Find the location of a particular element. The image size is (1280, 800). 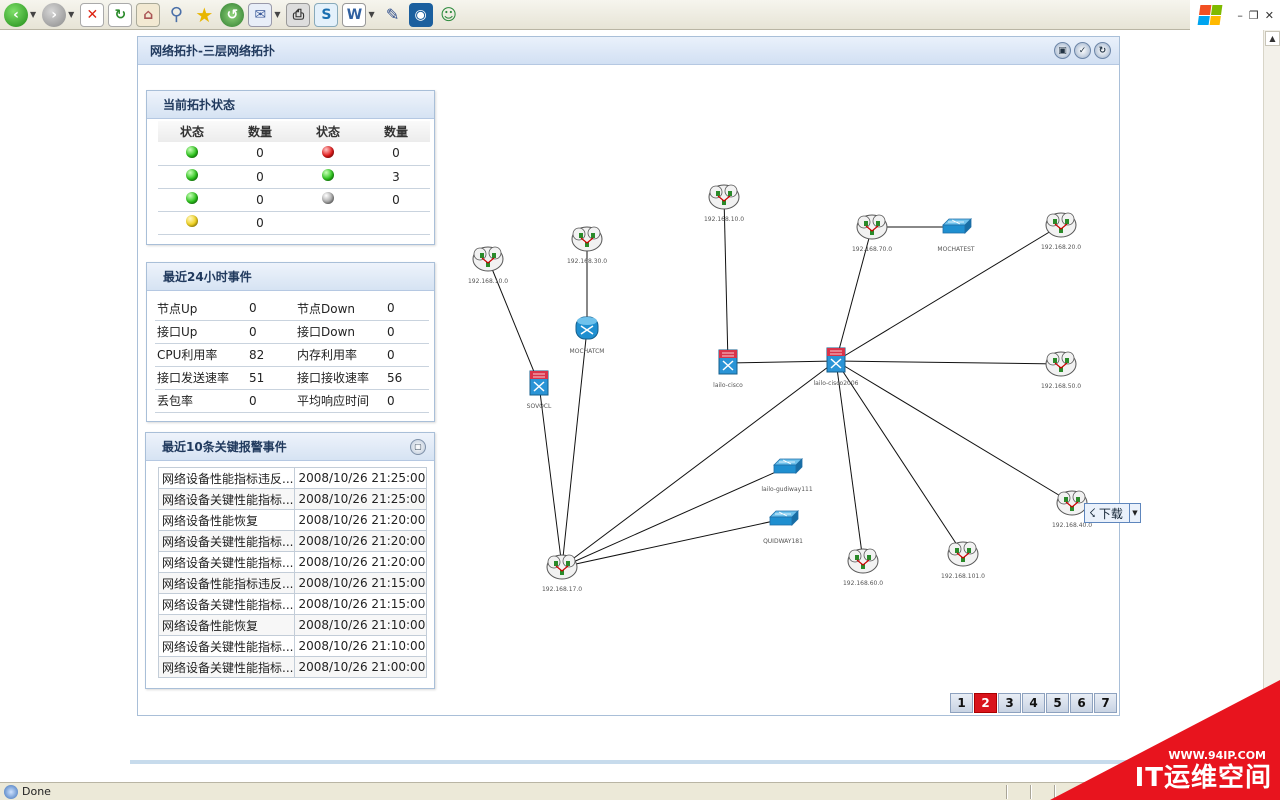

forward-icon: › is located at coordinates (54, 14).